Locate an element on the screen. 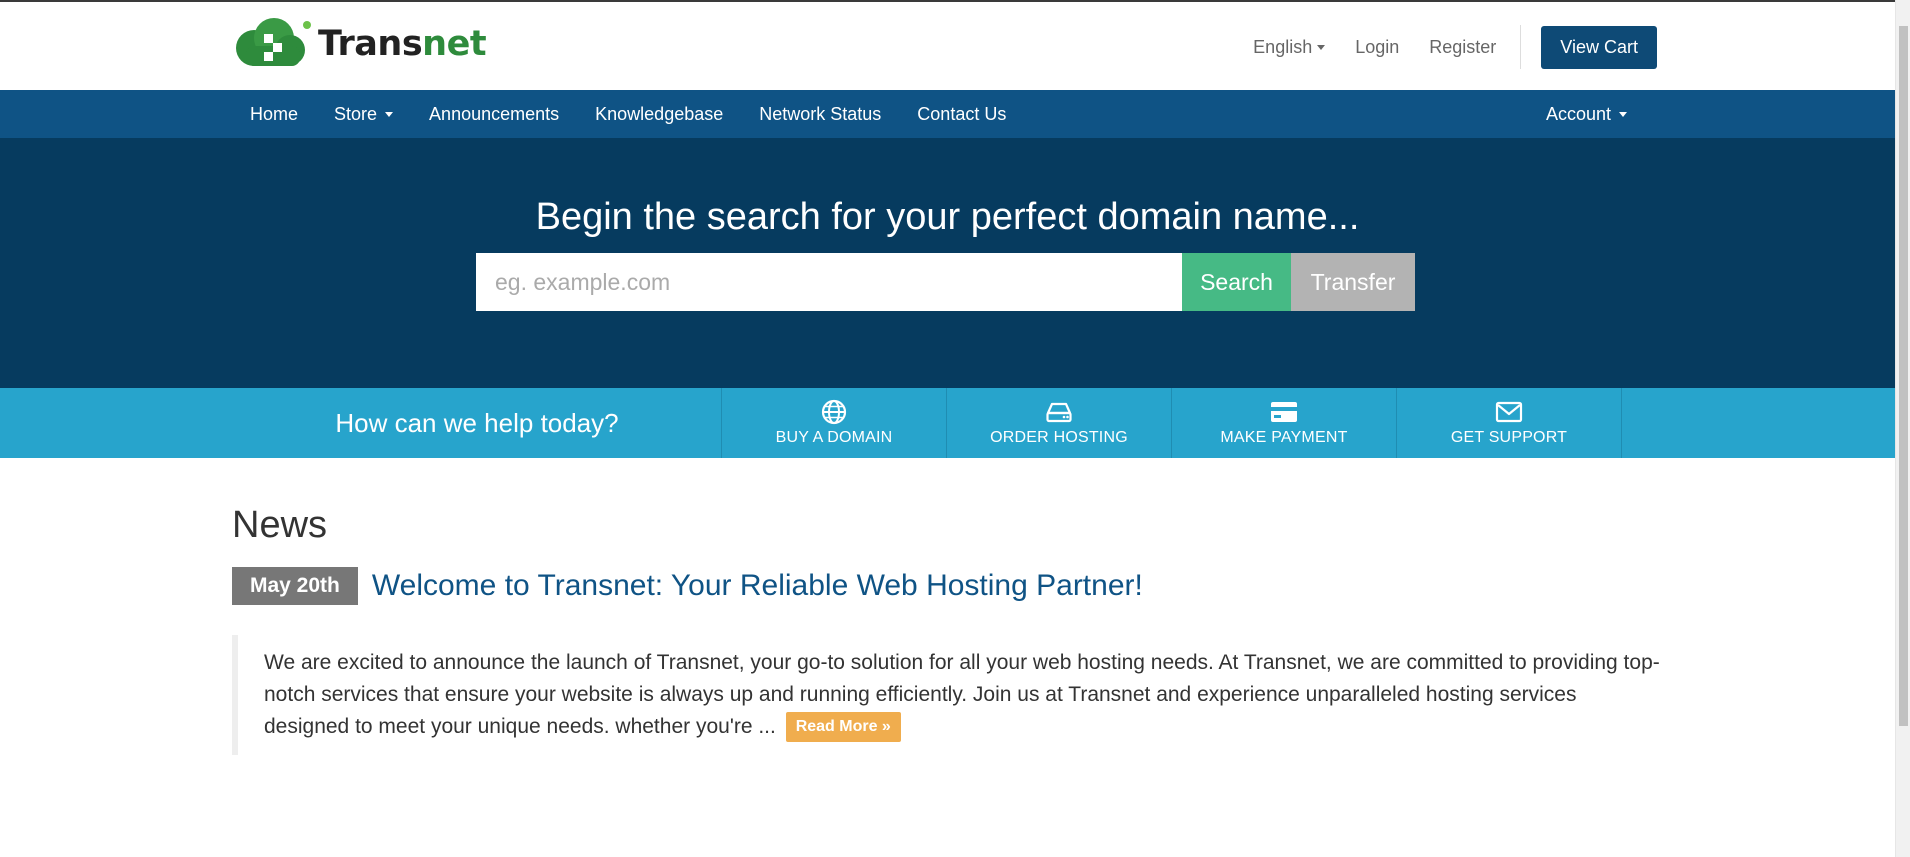  login-link: Login is located at coordinates (1377, 47).